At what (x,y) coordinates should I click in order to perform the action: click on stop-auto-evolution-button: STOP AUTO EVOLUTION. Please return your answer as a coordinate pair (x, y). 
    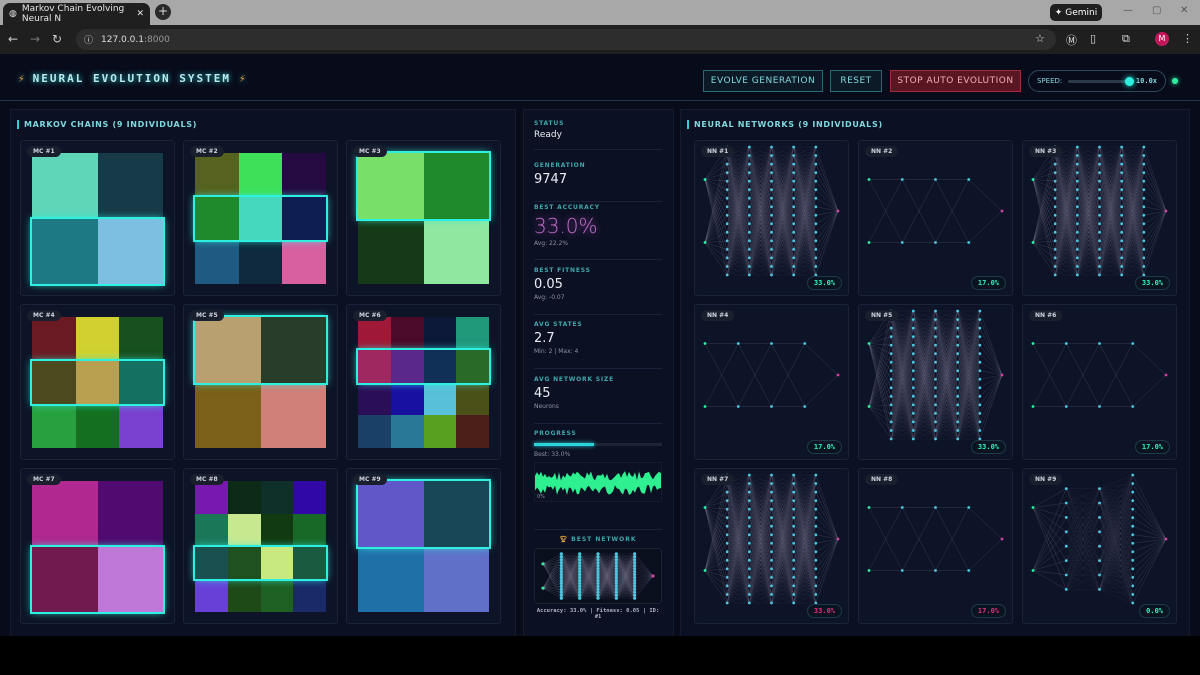
    Looking at the image, I should click on (955, 81).